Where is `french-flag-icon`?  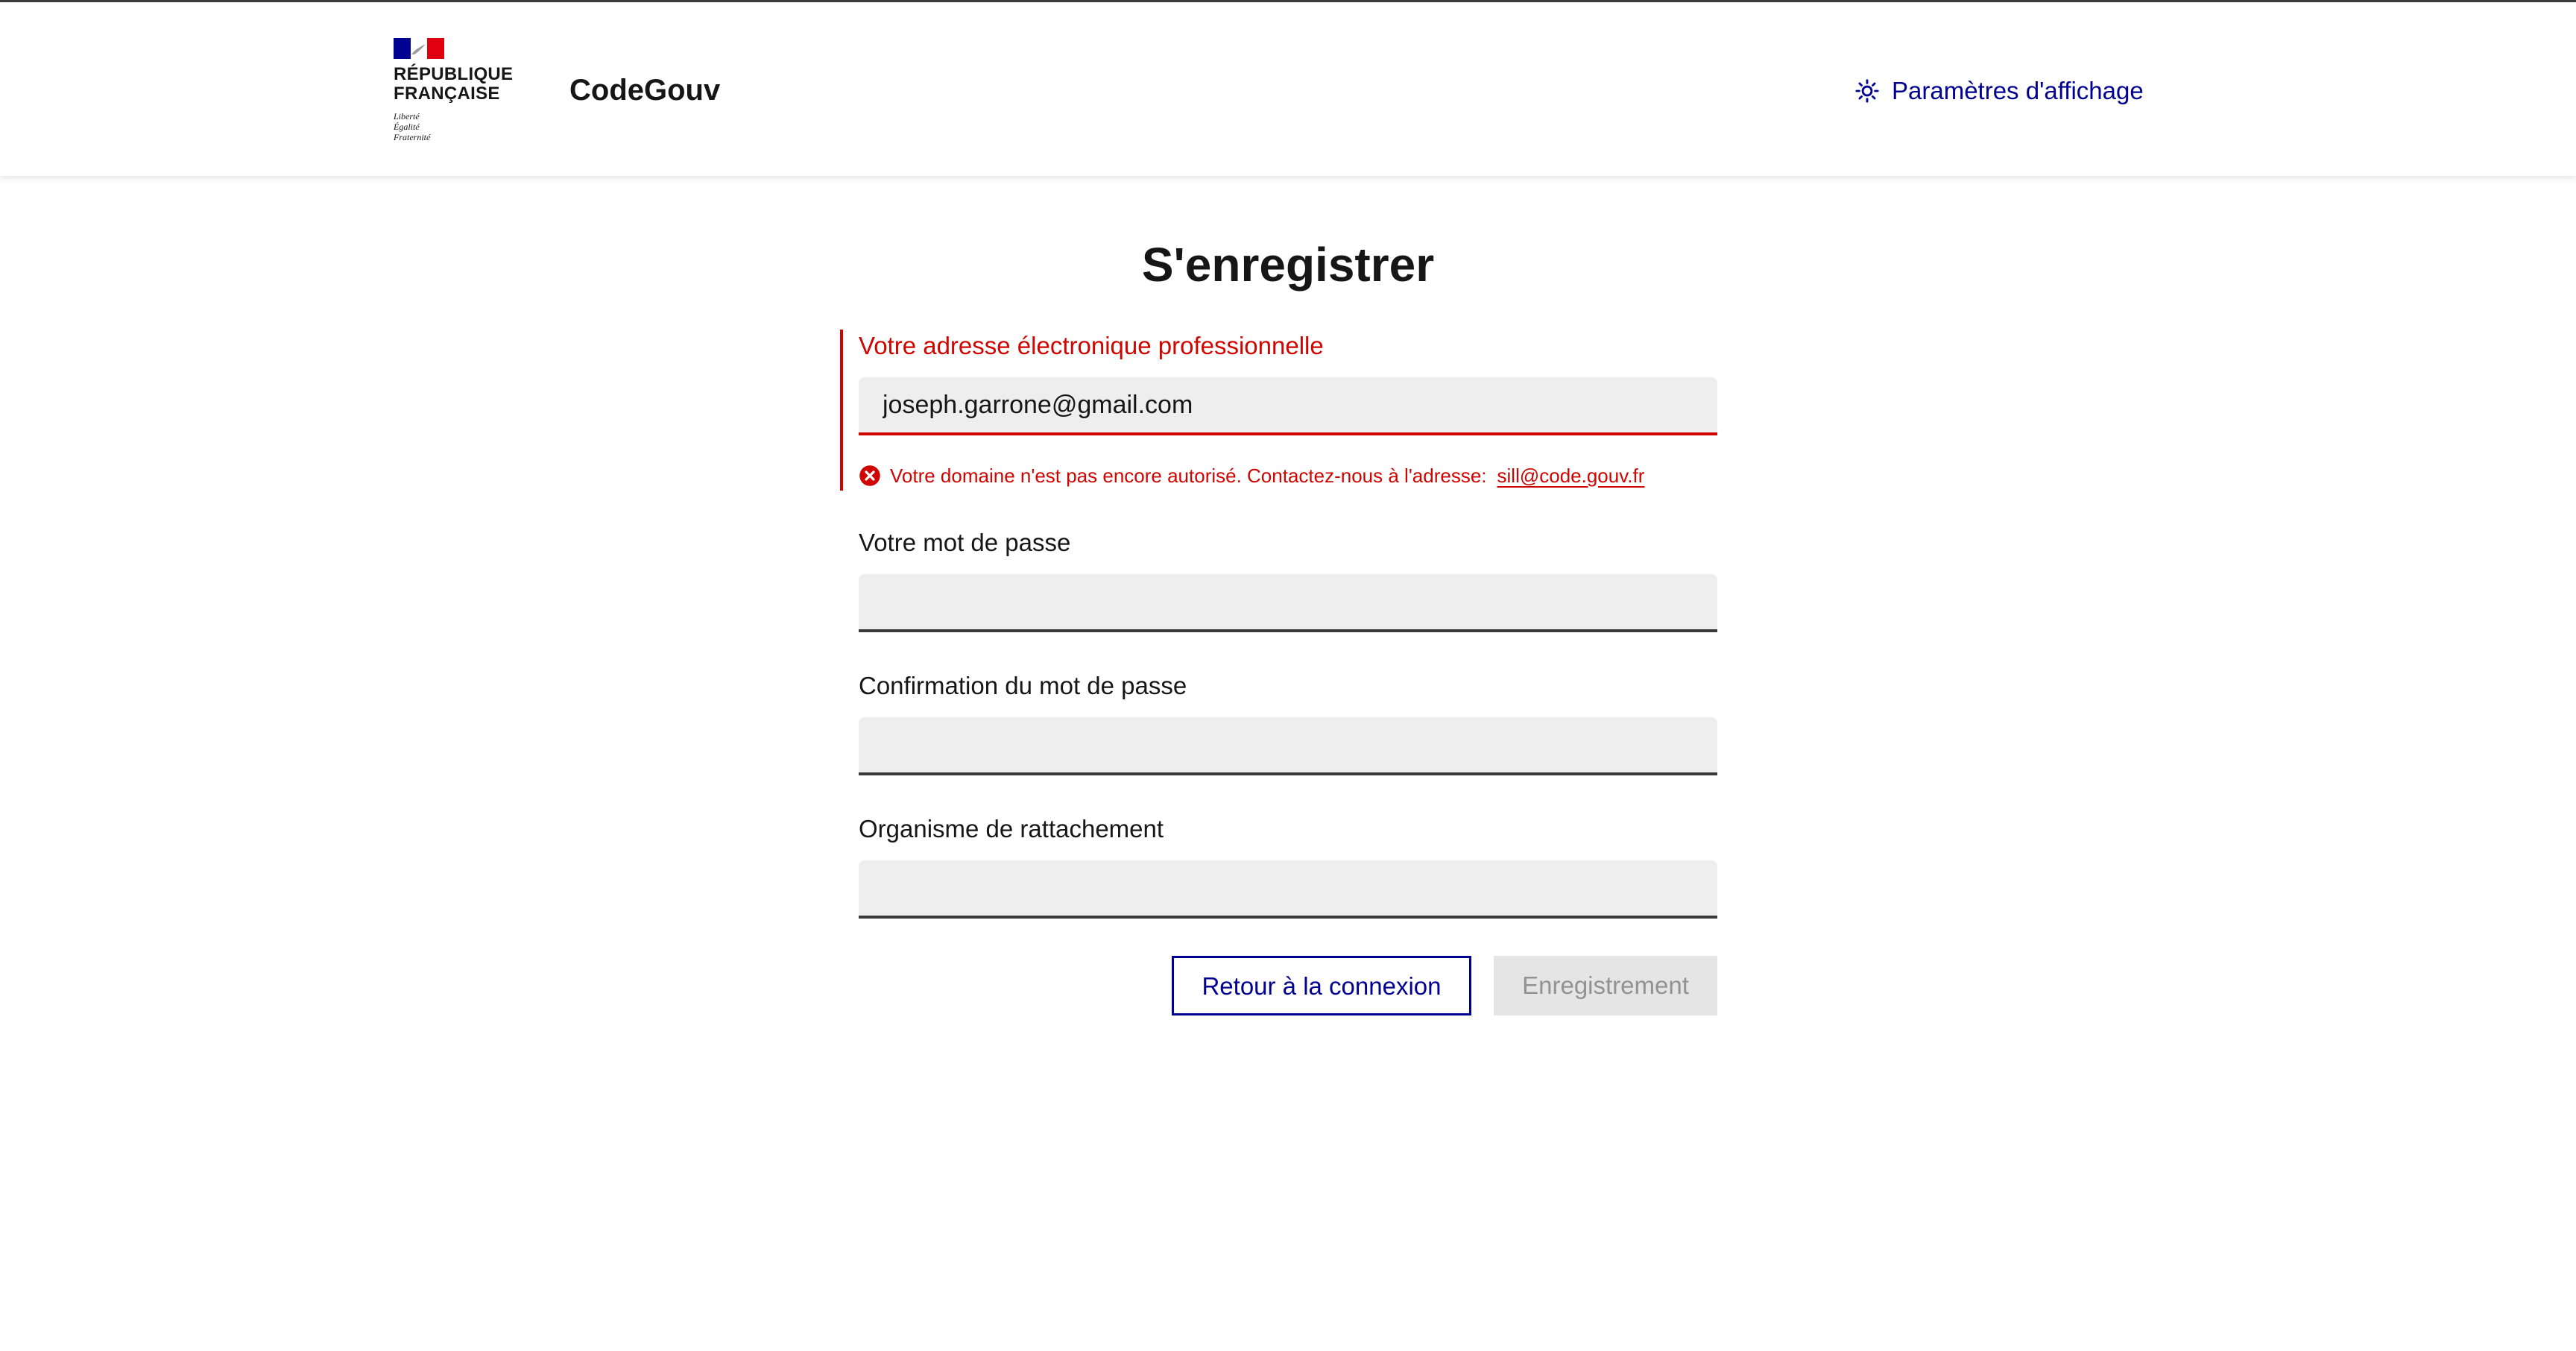
french-flag-icon is located at coordinates (419, 48).